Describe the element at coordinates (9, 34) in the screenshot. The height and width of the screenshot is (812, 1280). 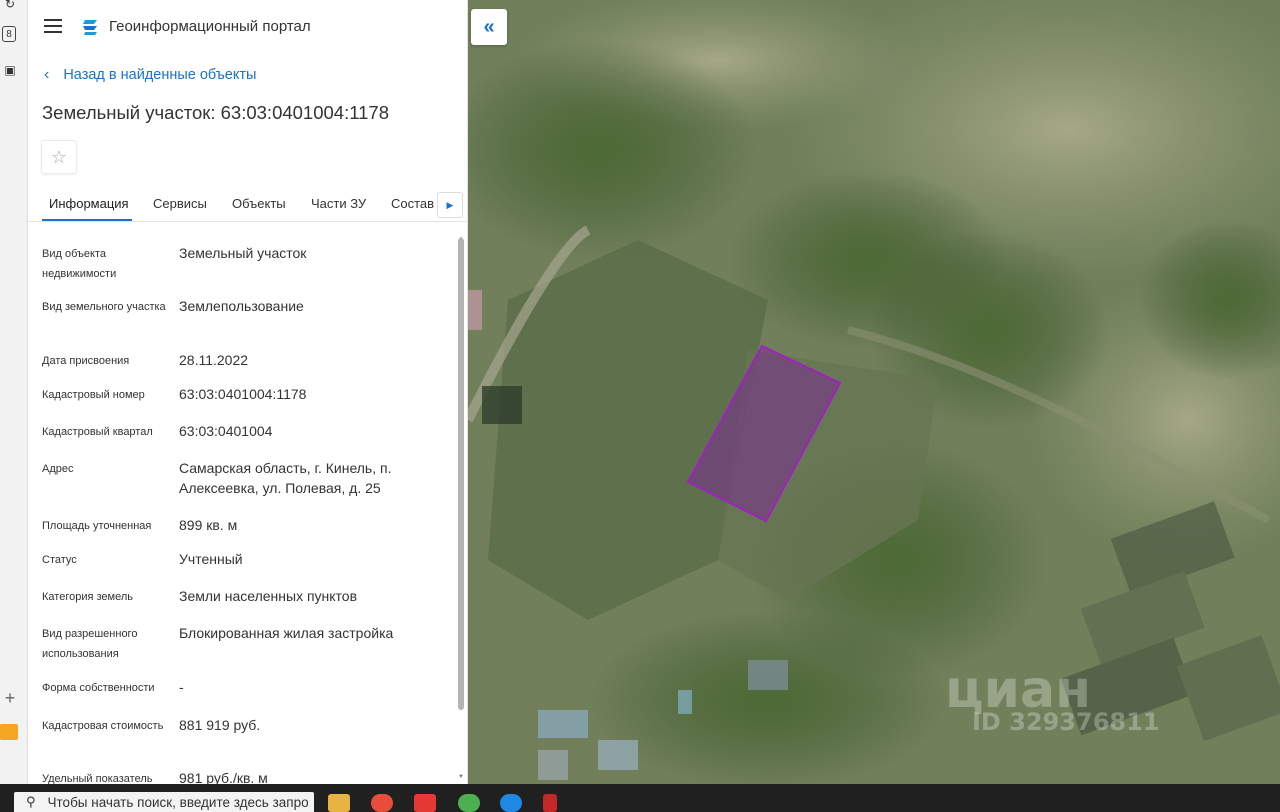
I see `collections-badge: 8` at that location.